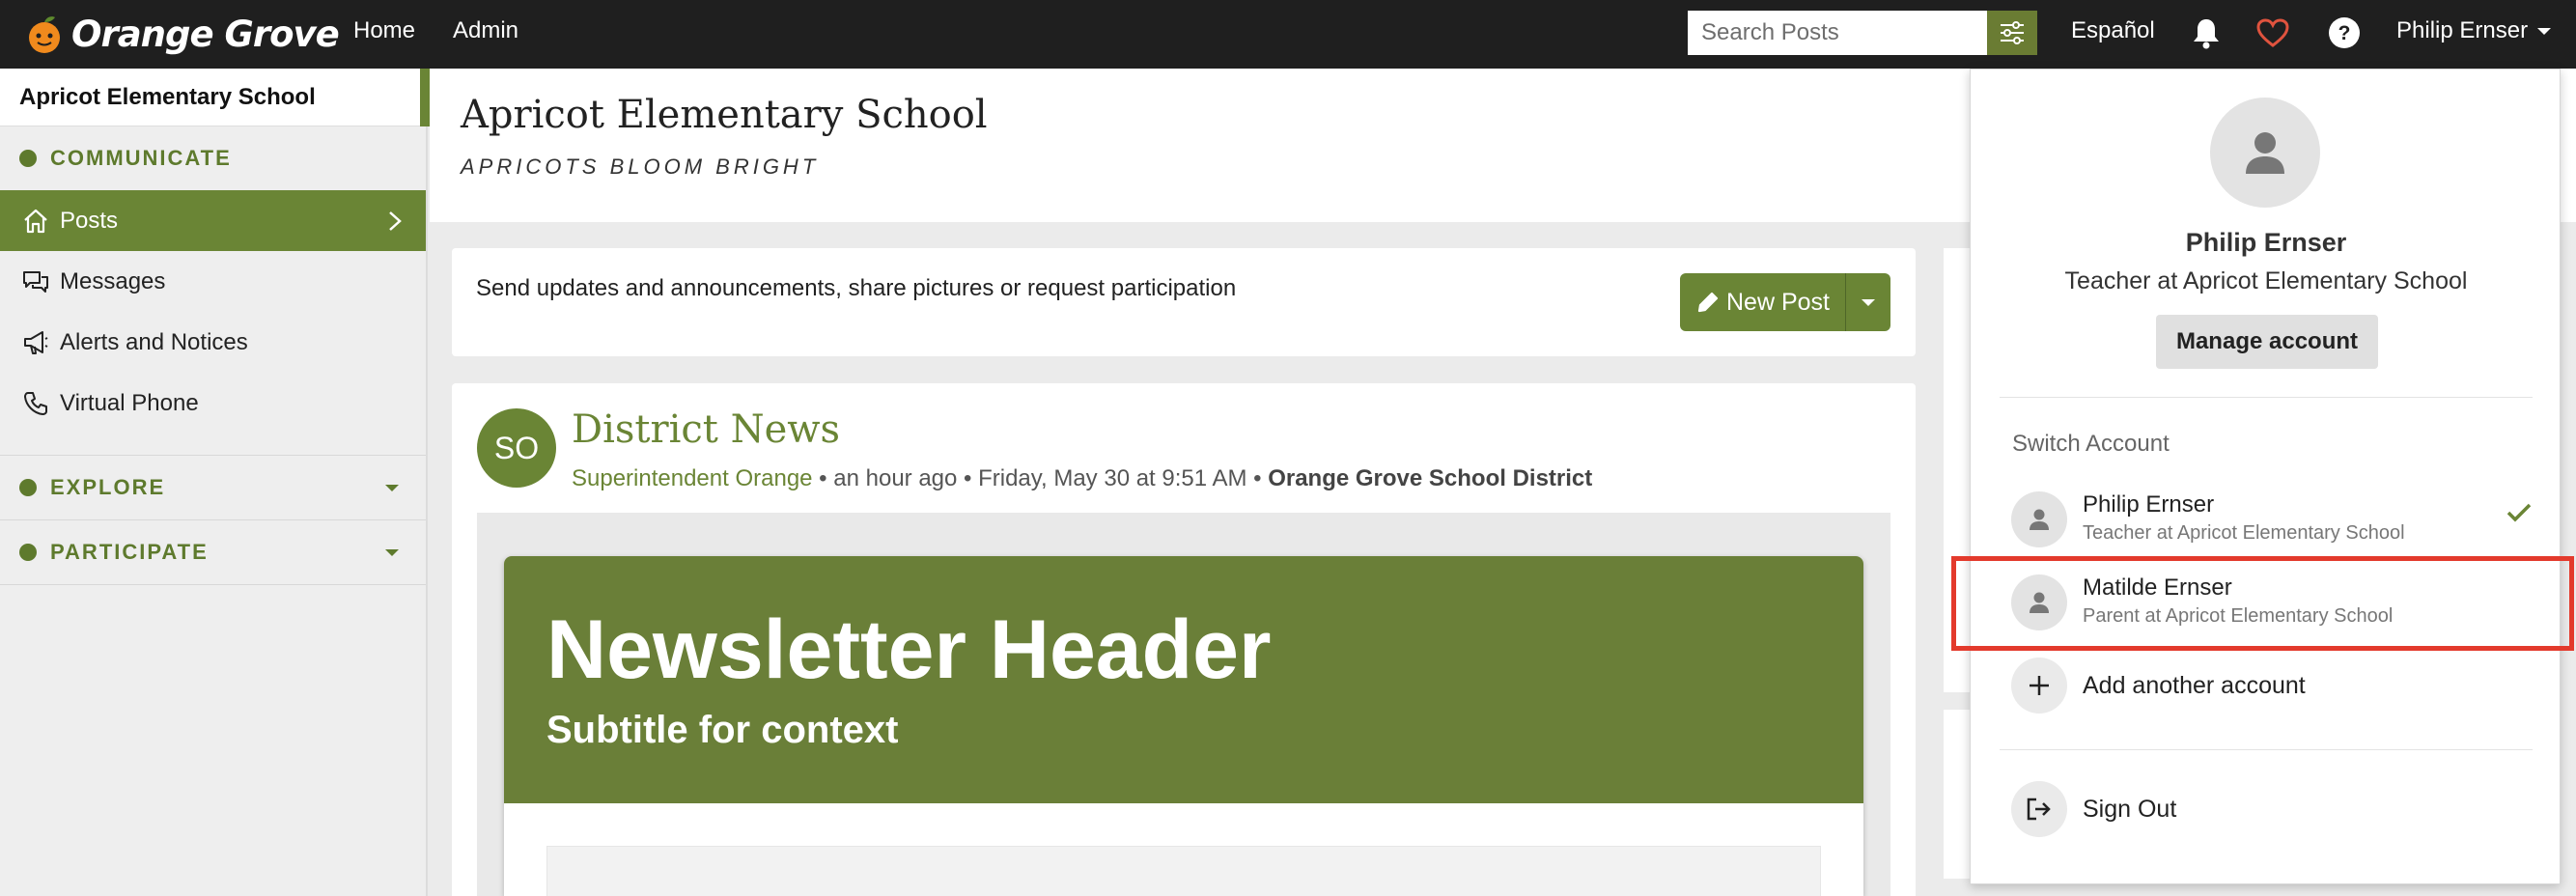 The width and height of the screenshot is (2576, 896). Describe the element at coordinates (129, 403) in the screenshot. I see `sidebar-item-label: Virtual Phone` at that location.